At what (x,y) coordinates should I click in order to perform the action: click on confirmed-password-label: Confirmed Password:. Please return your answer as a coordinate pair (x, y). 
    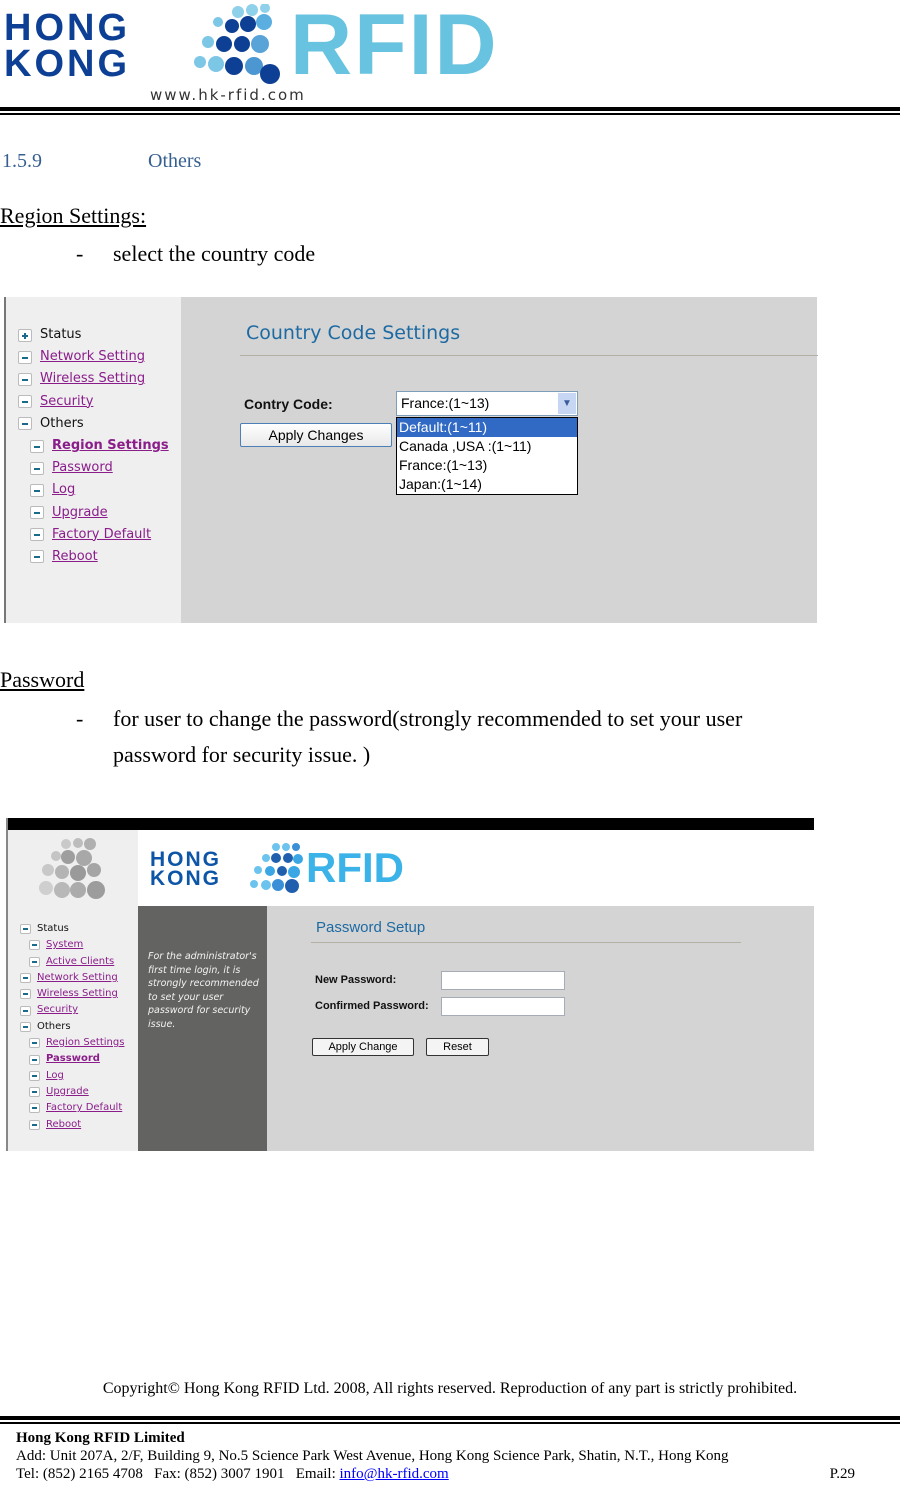
    Looking at the image, I should click on (372, 1006).